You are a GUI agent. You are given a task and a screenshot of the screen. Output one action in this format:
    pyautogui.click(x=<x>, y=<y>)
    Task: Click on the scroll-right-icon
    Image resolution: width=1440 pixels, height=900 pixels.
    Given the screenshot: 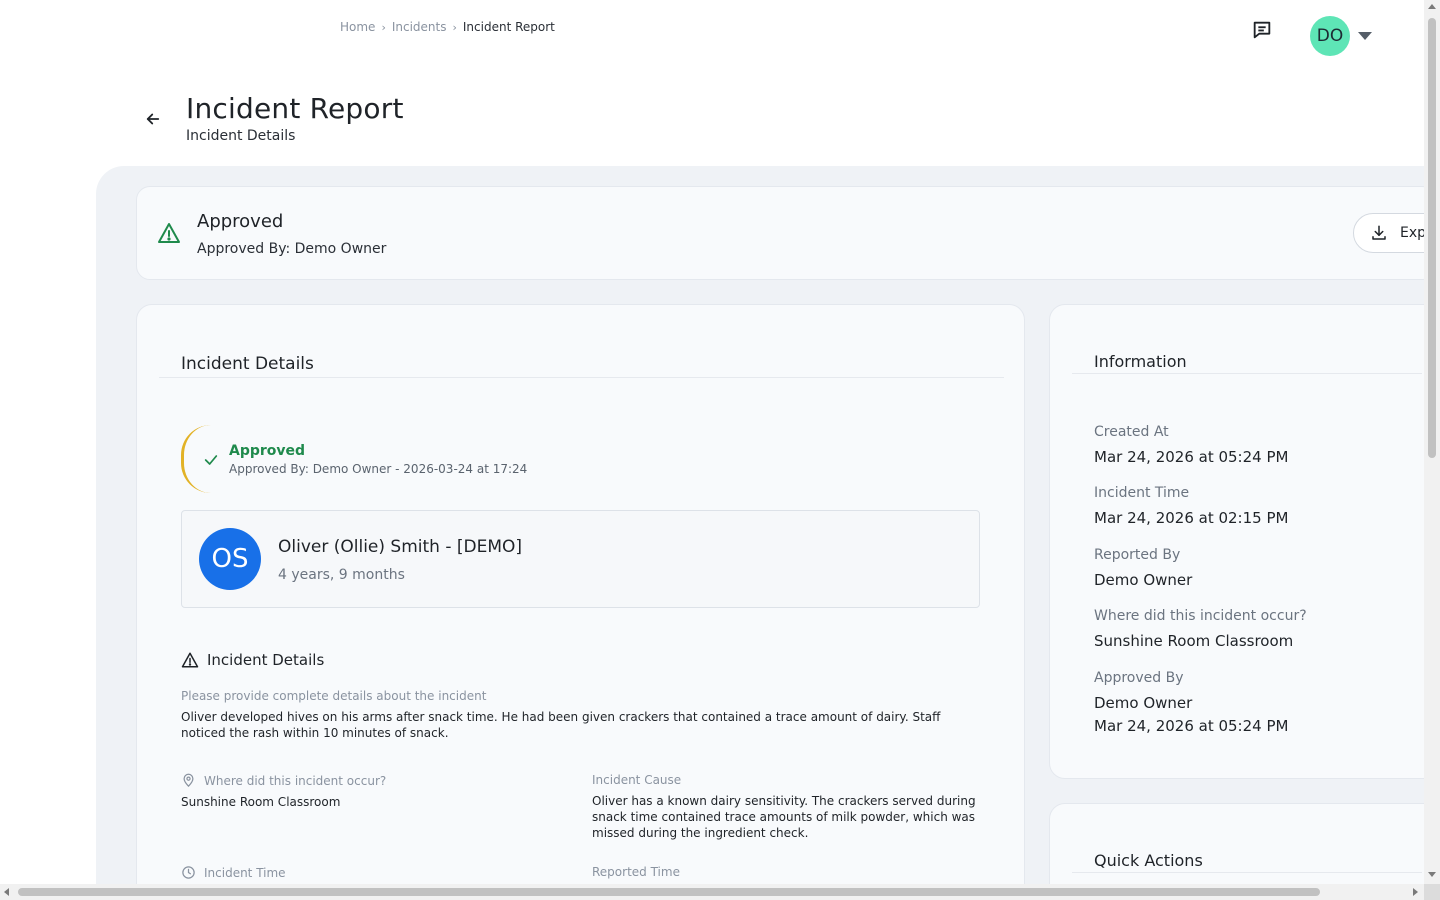 What is the action you would take?
    pyautogui.click(x=1415, y=892)
    